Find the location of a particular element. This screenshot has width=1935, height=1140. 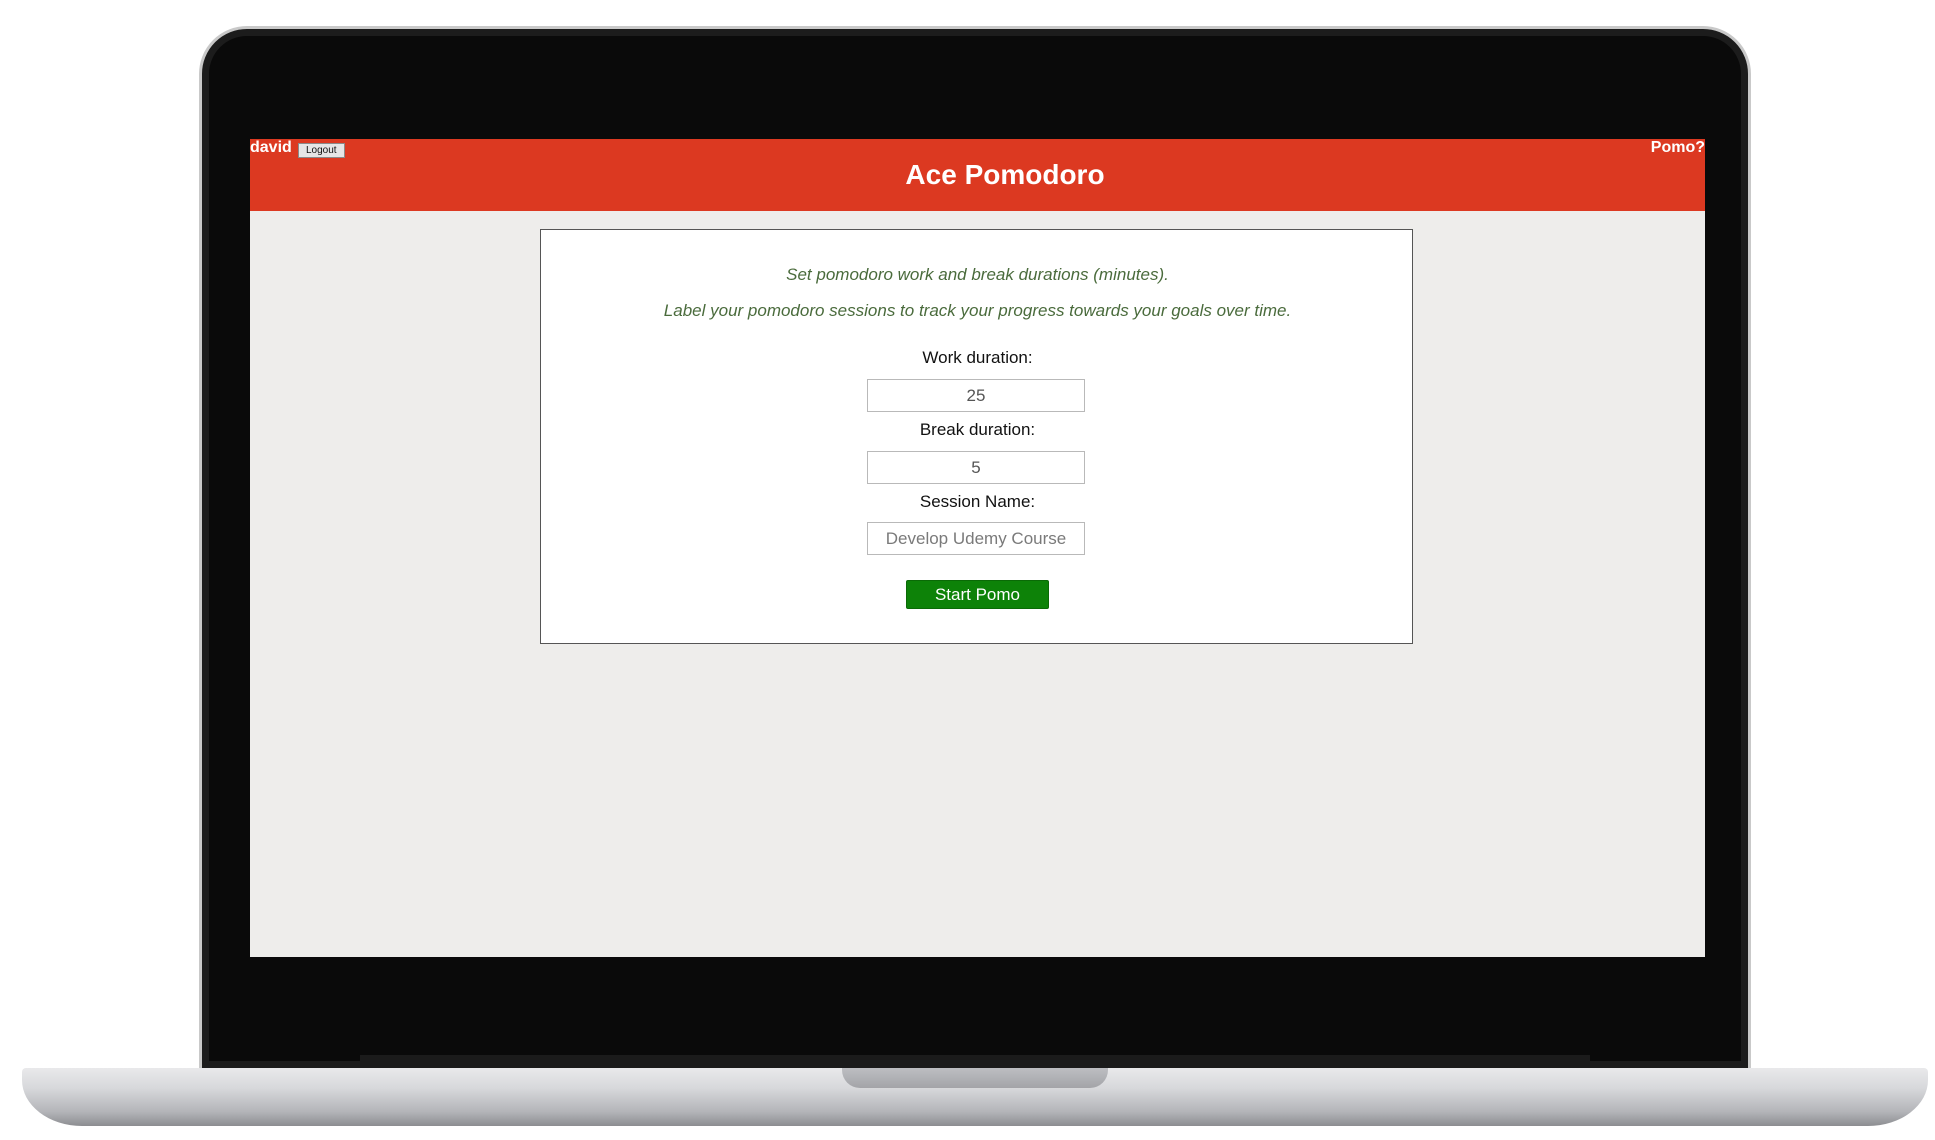

break-duration-label: Break duration: is located at coordinates (977, 429).